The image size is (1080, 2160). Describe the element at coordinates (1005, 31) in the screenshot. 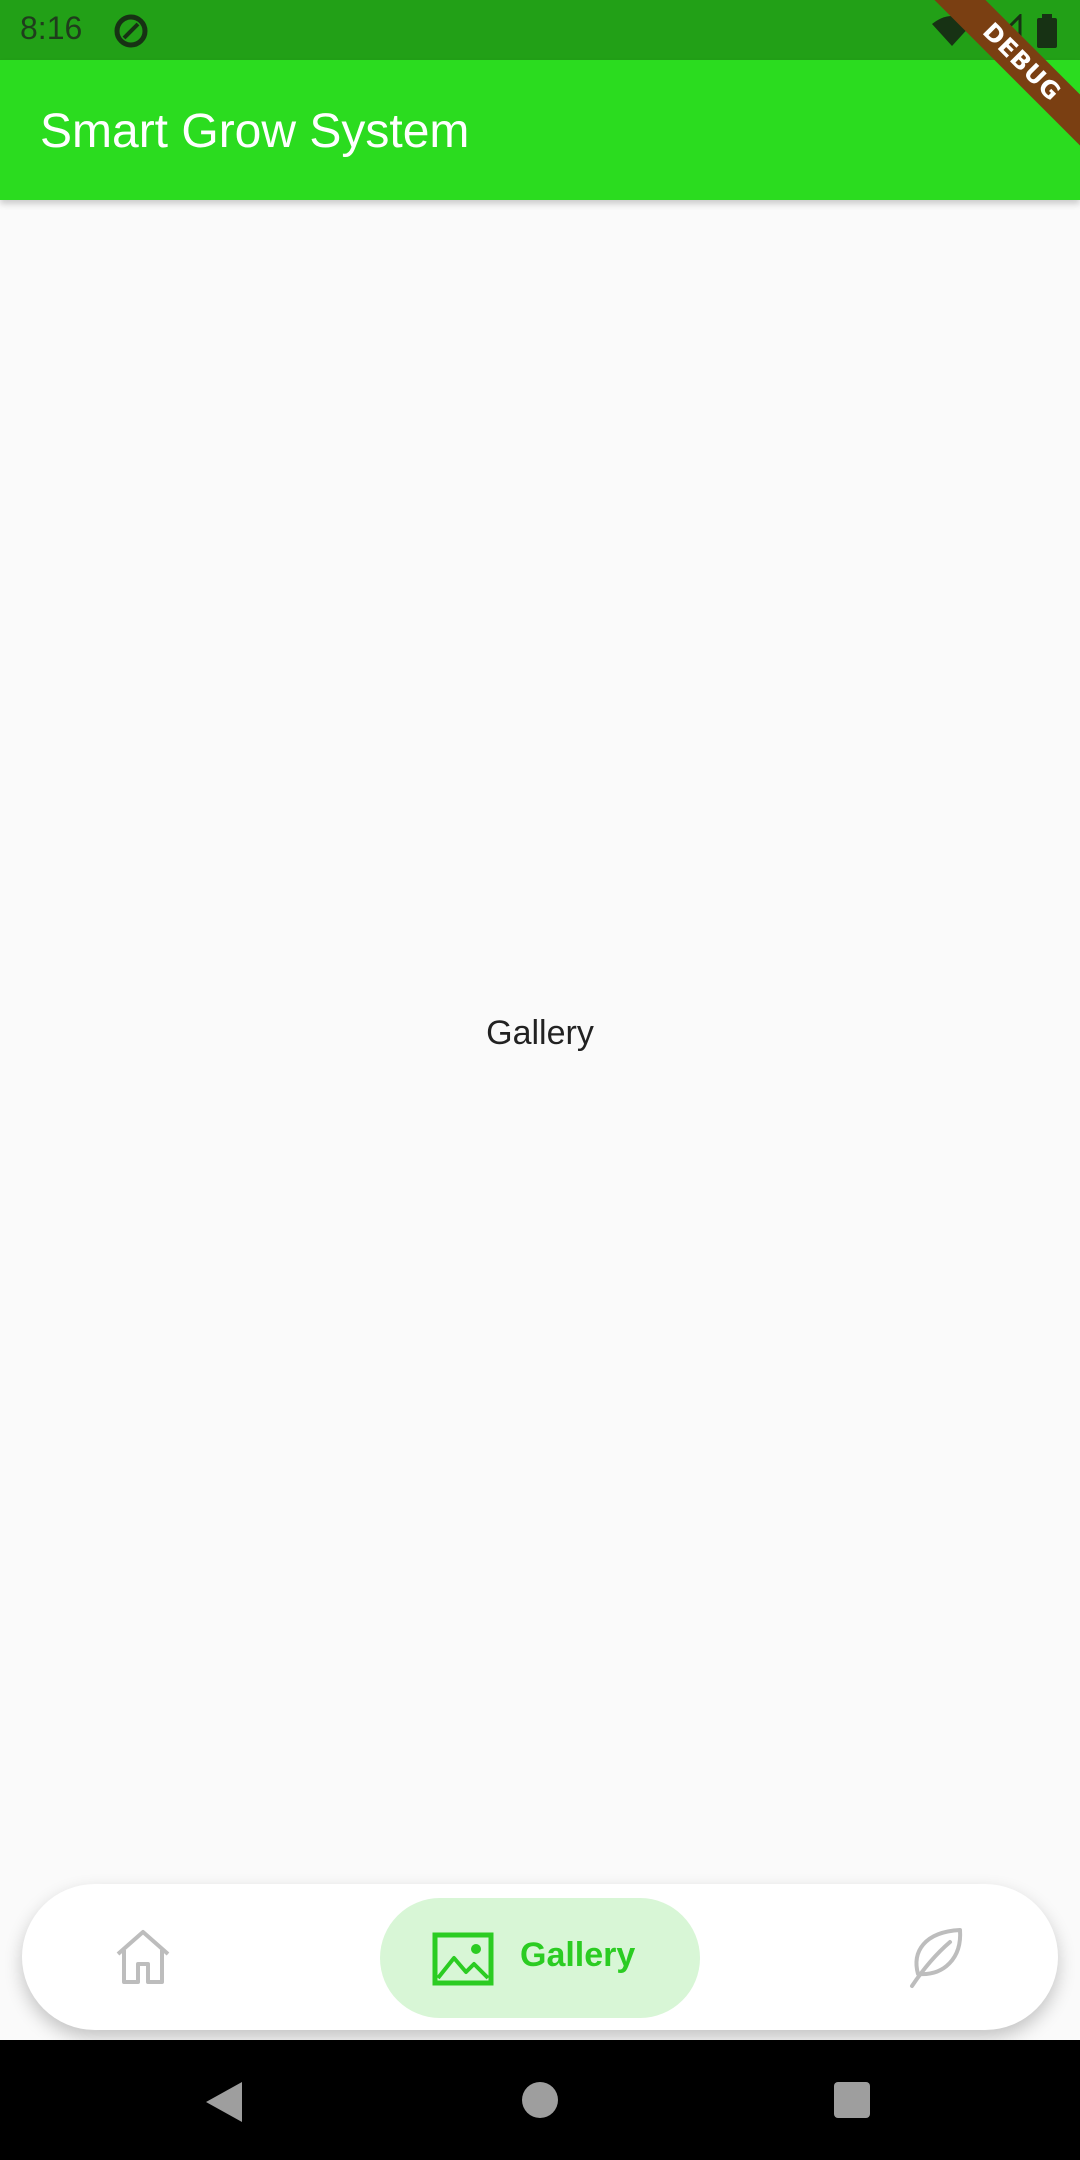

I see `signal-icon` at that location.